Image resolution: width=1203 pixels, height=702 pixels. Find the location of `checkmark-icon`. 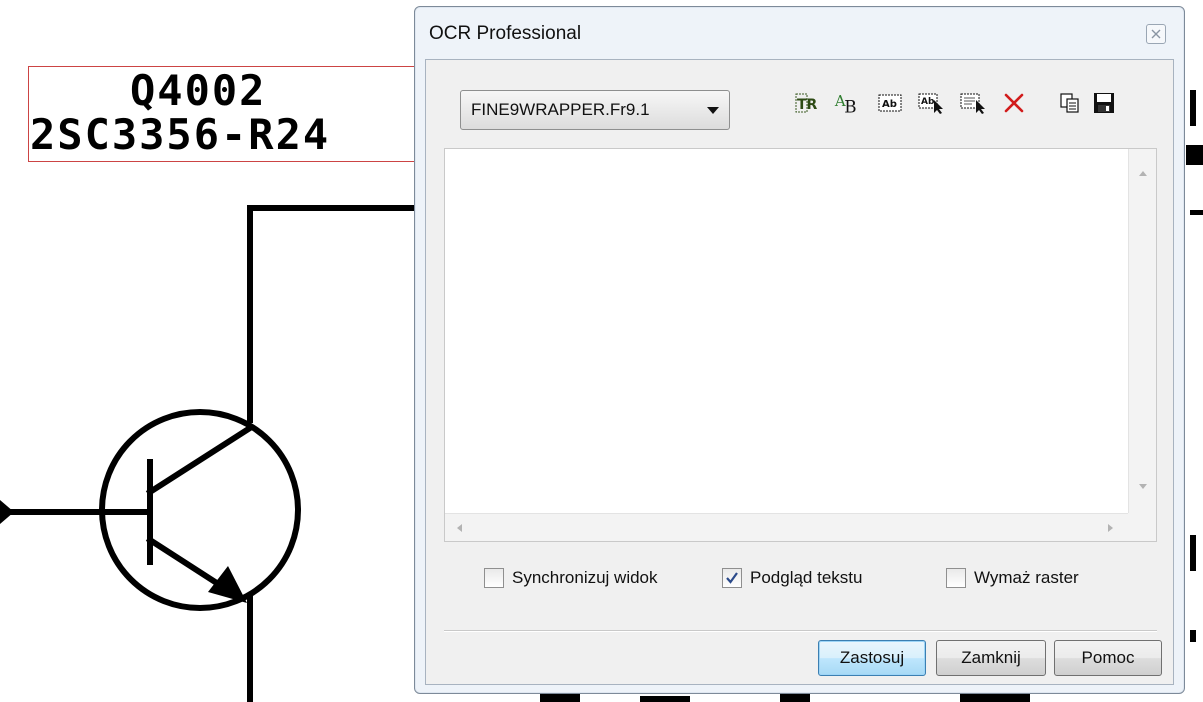

checkmark-icon is located at coordinates (732, 578).